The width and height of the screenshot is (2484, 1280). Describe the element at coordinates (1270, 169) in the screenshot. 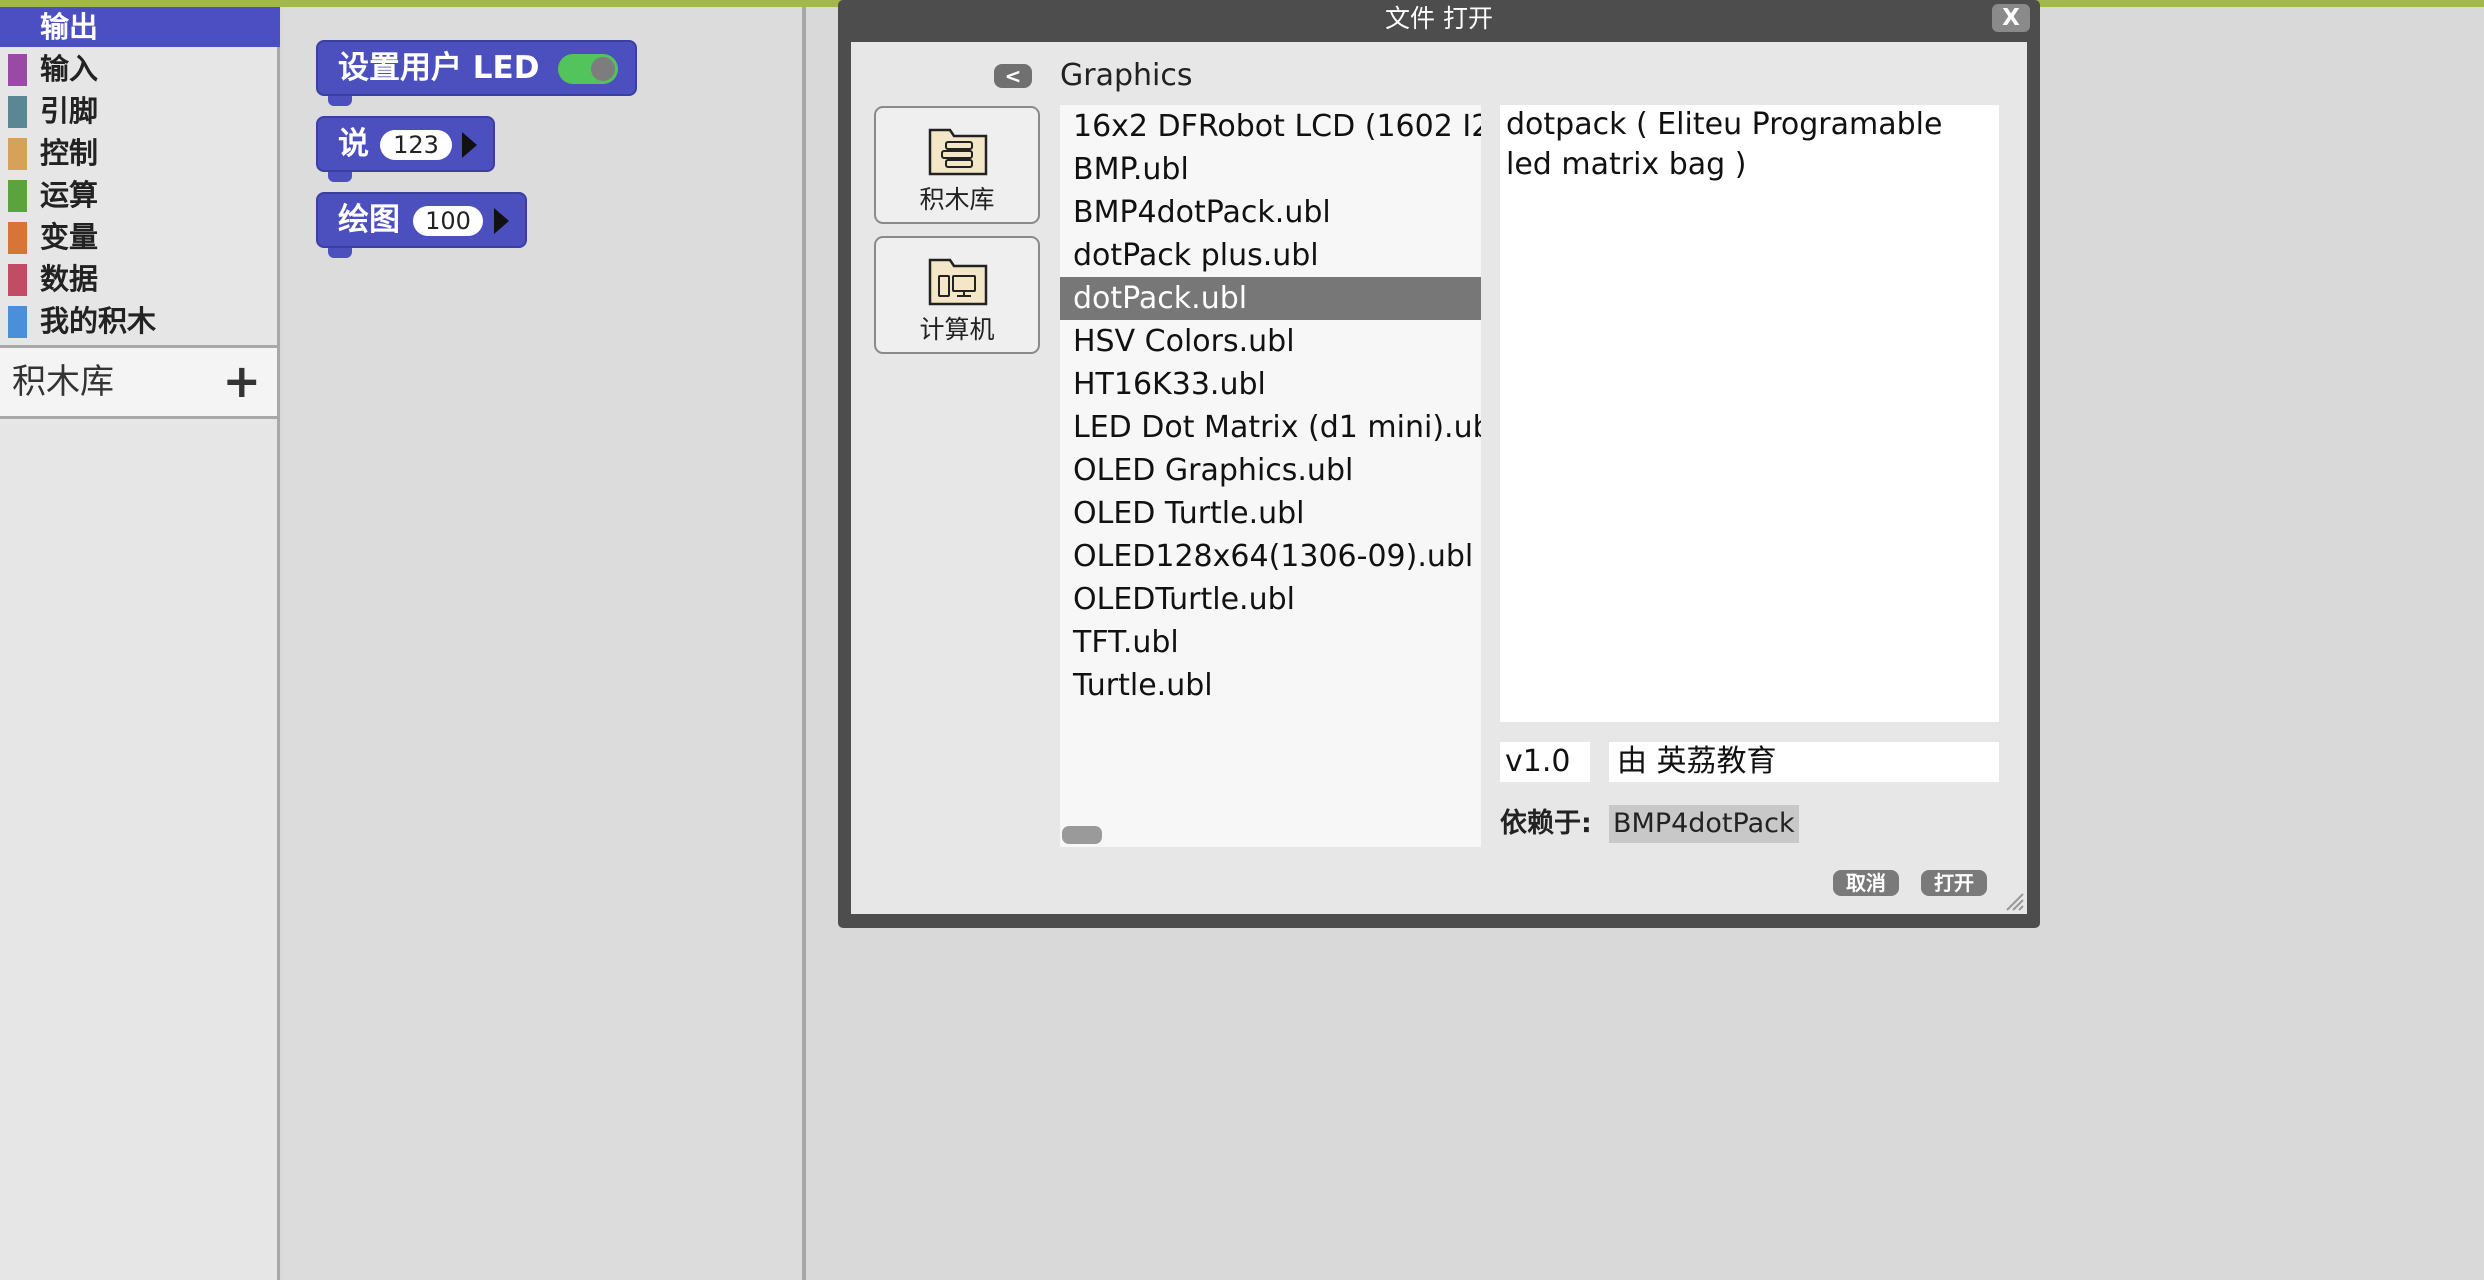

I see `file-item: BMP.ubl` at that location.